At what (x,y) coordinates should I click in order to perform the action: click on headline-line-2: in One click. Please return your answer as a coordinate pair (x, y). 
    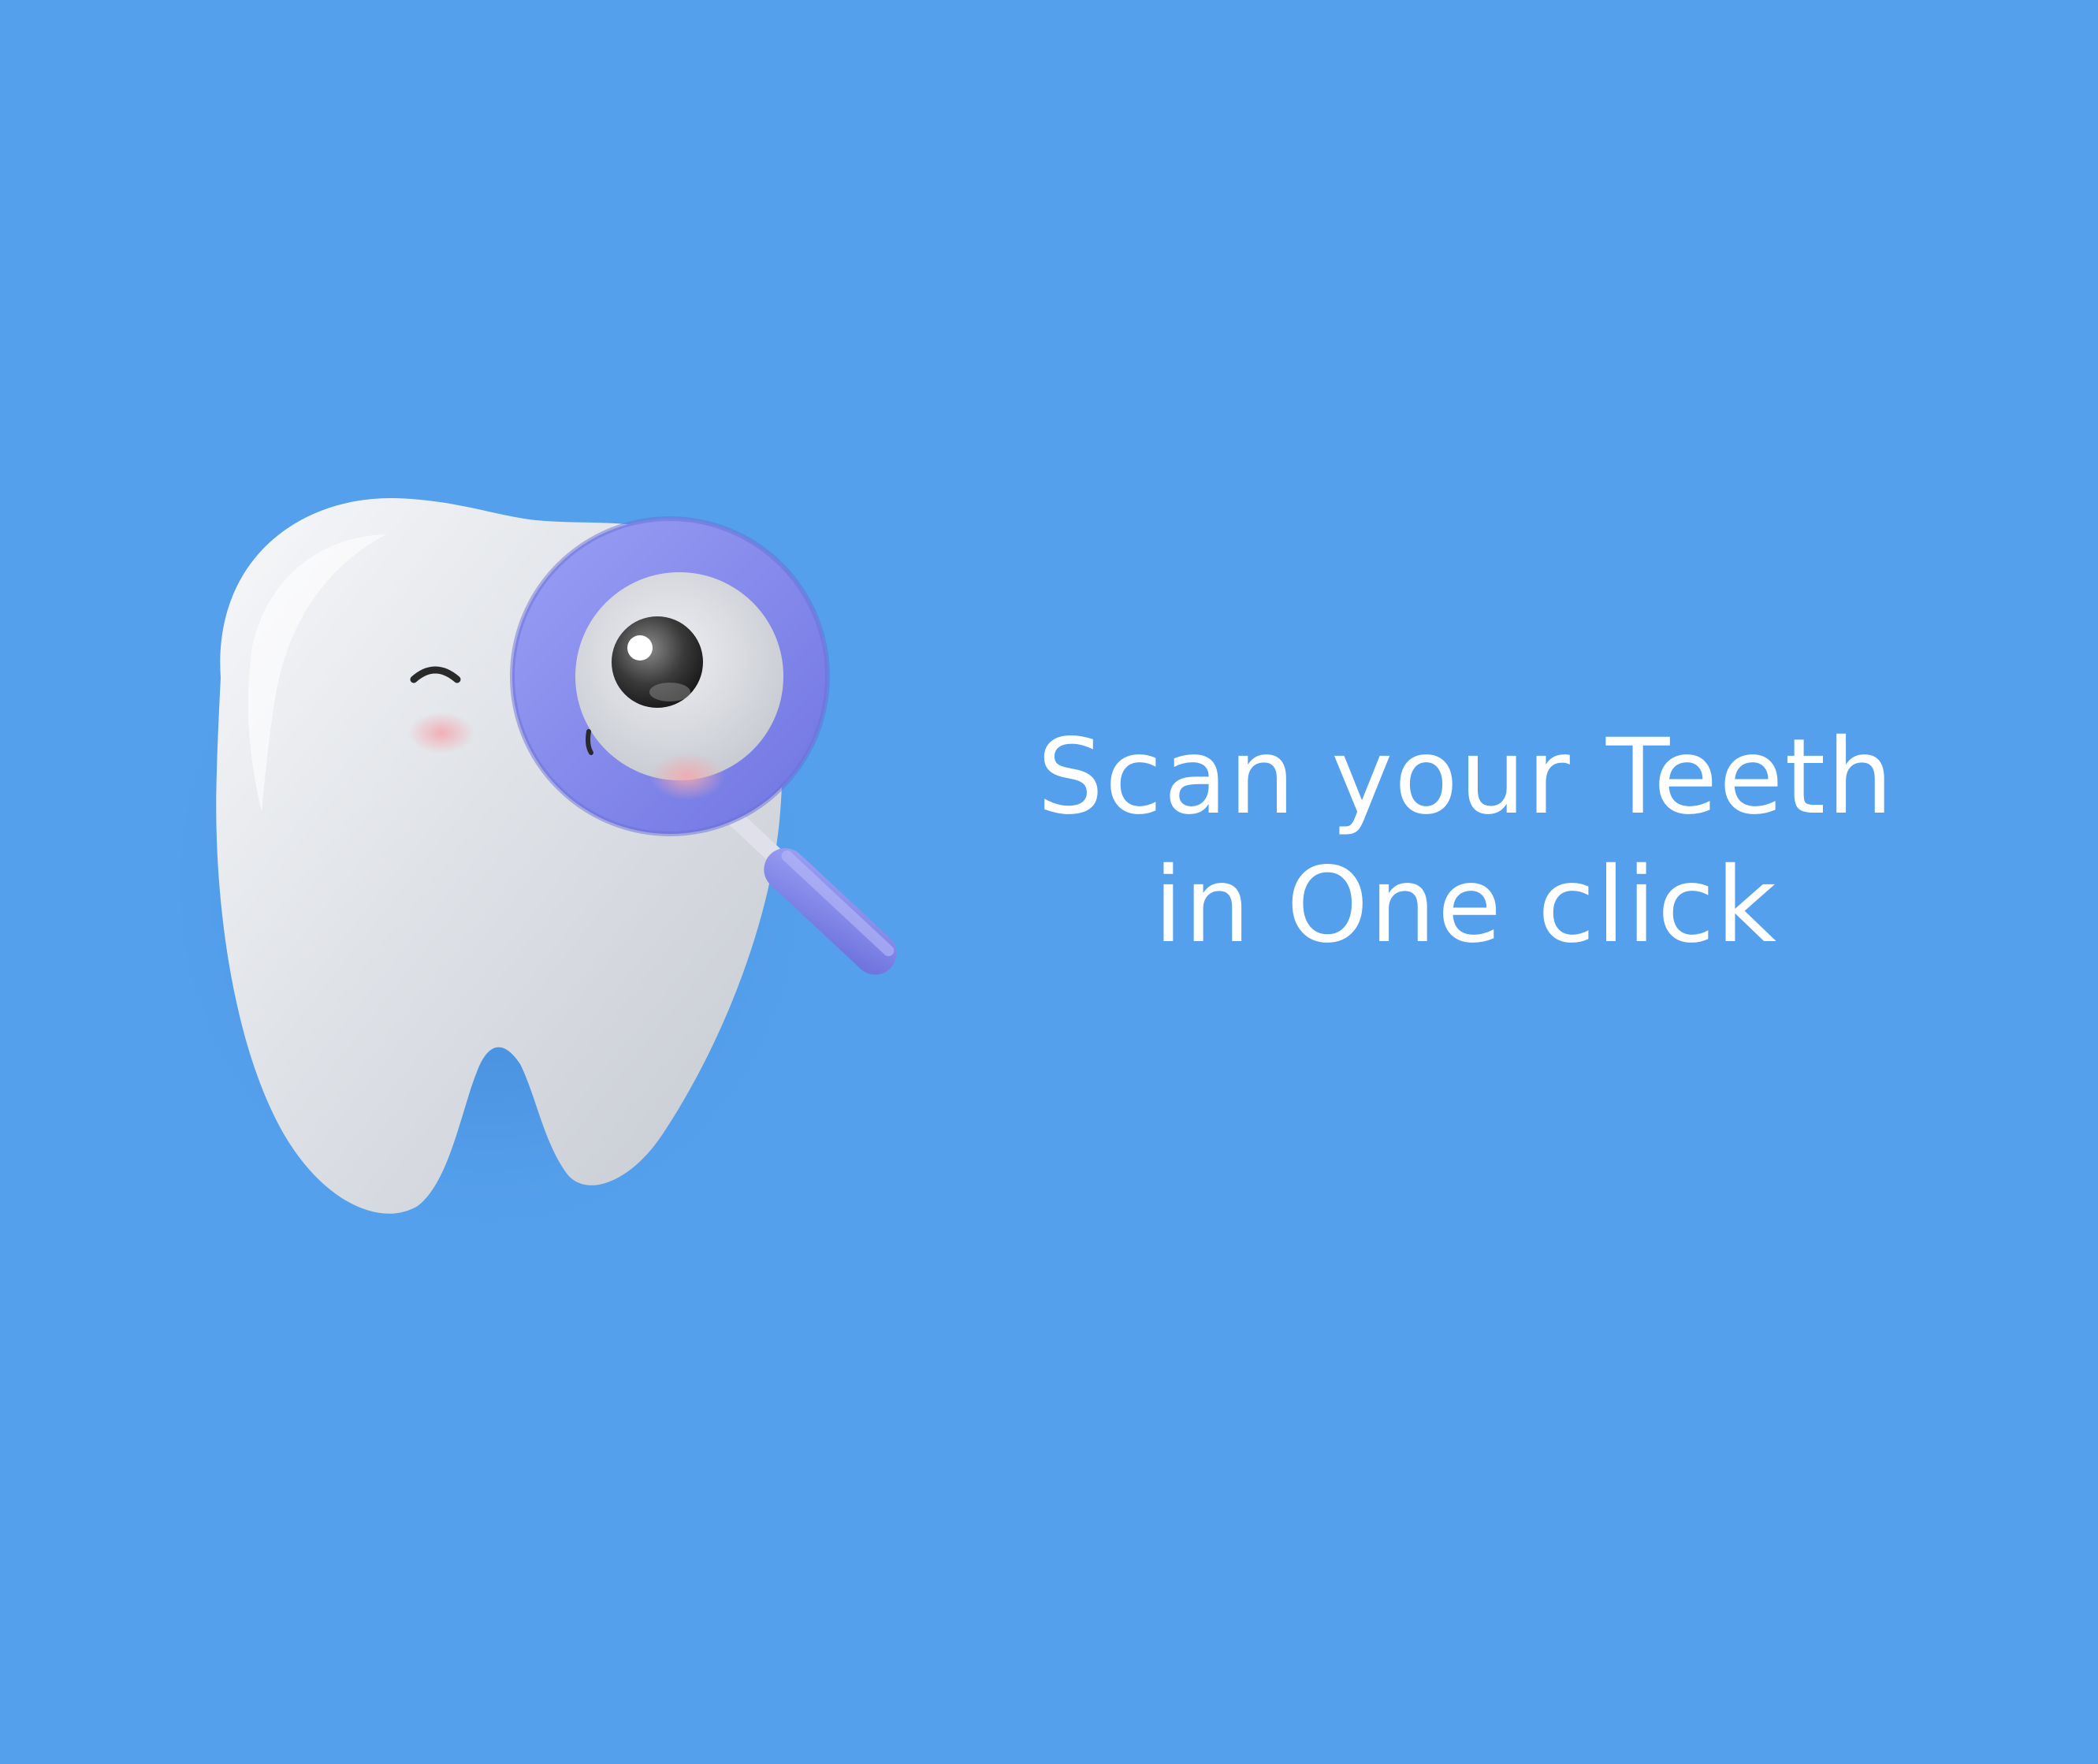
    Looking at the image, I should click on (1466, 905).